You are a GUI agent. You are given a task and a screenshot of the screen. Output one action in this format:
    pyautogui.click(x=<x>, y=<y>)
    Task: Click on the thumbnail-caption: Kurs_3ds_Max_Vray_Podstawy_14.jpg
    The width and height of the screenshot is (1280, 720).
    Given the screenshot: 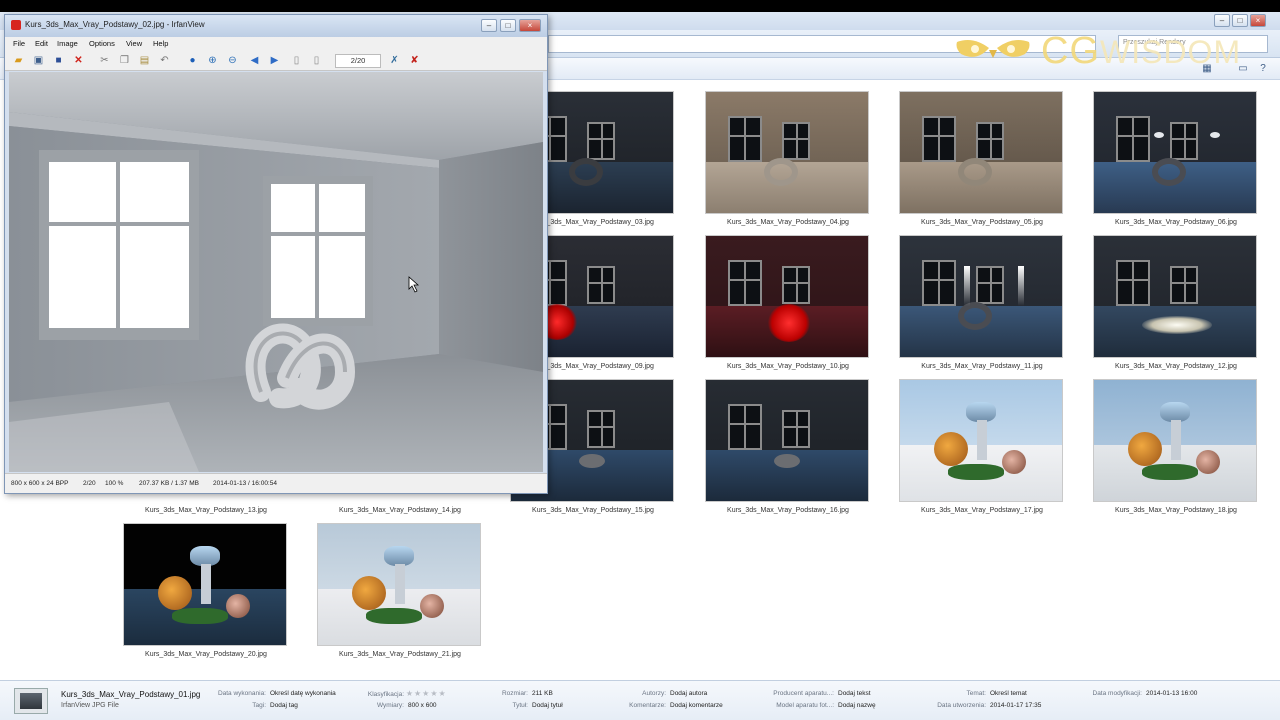 What is the action you would take?
    pyautogui.click(x=400, y=510)
    